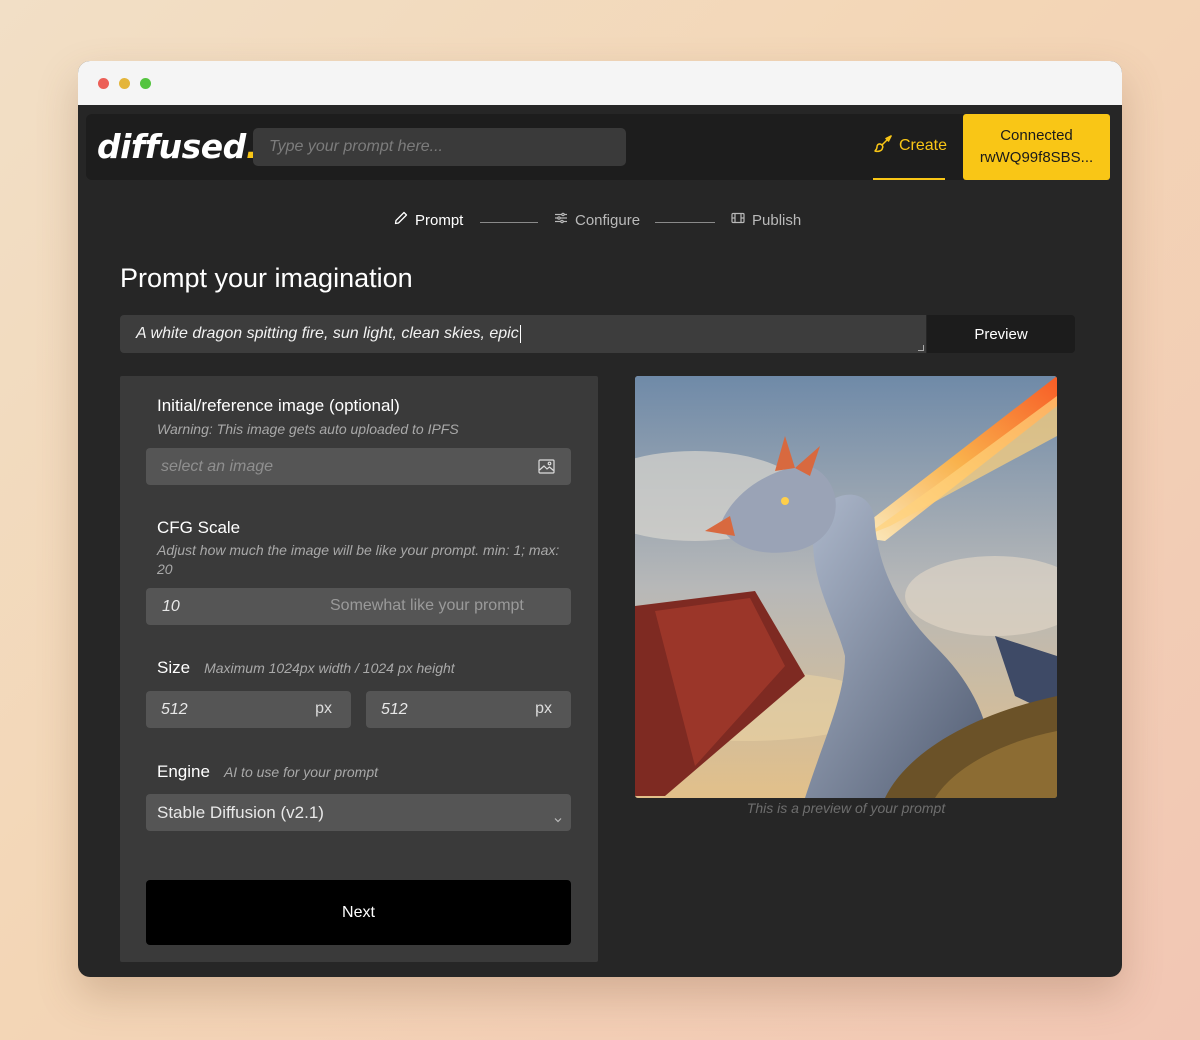 Image resolution: width=1200 pixels, height=1040 pixels. What do you see at coordinates (183, 771) in the screenshot?
I see `engine-label-text: Engine` at bounding box center [183, 771].